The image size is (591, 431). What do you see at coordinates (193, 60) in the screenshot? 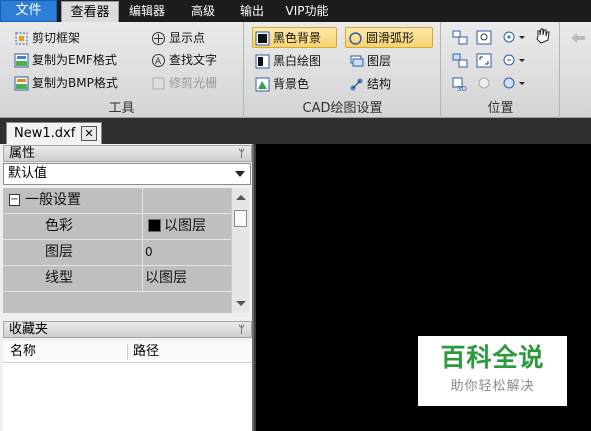
I see `find-text-label: 查找文字` at bounding box center [193, 60].